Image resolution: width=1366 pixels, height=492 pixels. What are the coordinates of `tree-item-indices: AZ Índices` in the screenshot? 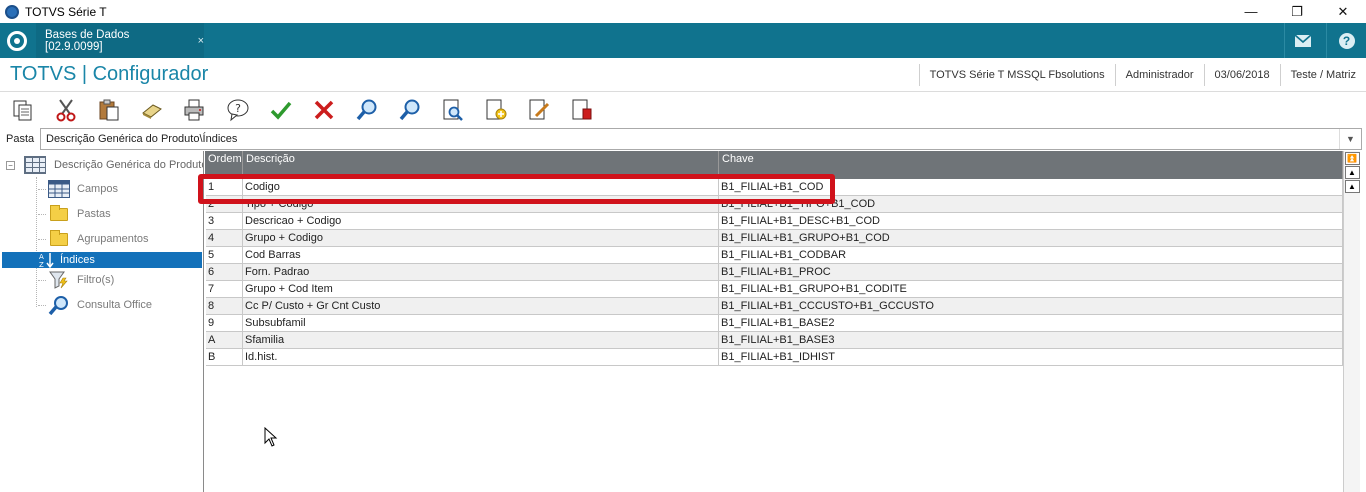 It's located at (102, 260).